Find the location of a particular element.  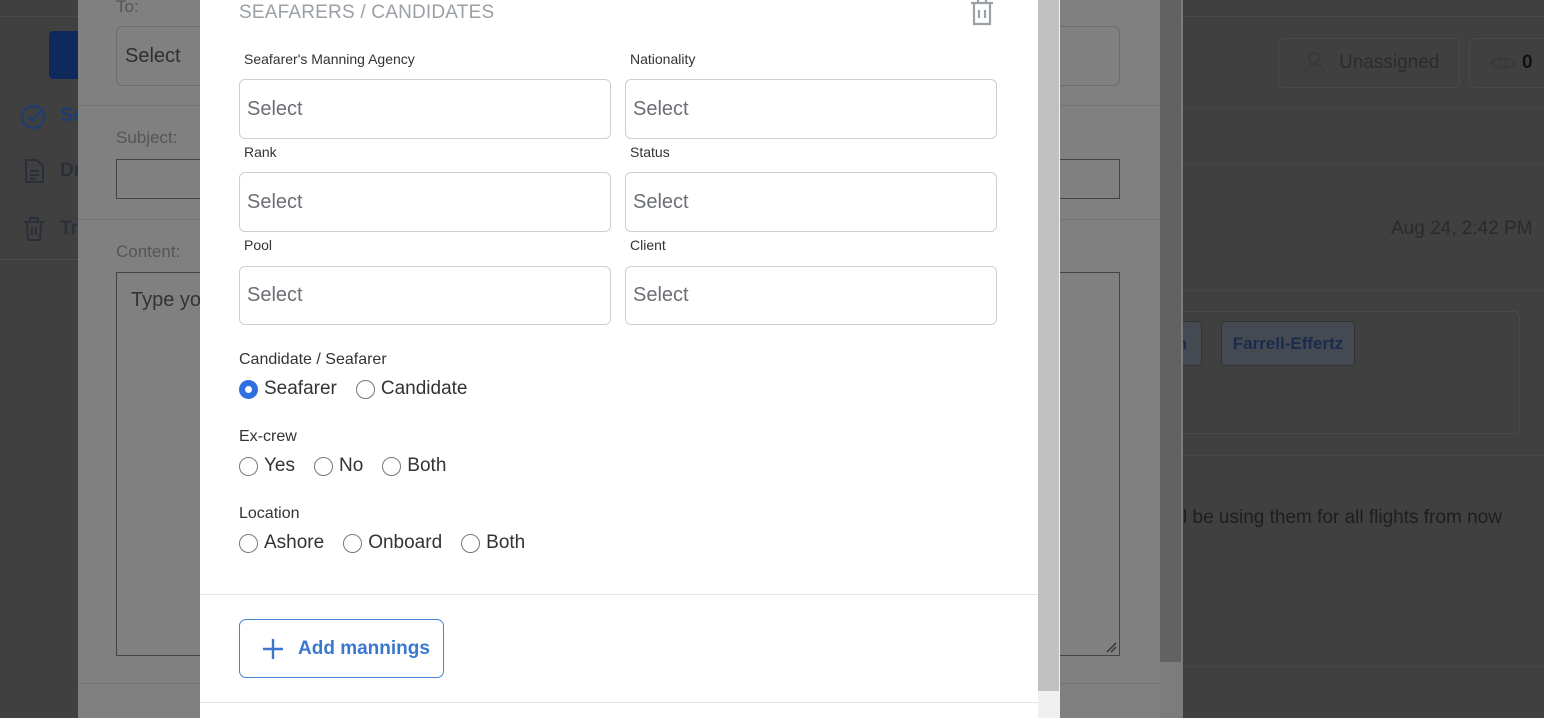

radio-label: Seafarer is located at coordinates (300, 388).